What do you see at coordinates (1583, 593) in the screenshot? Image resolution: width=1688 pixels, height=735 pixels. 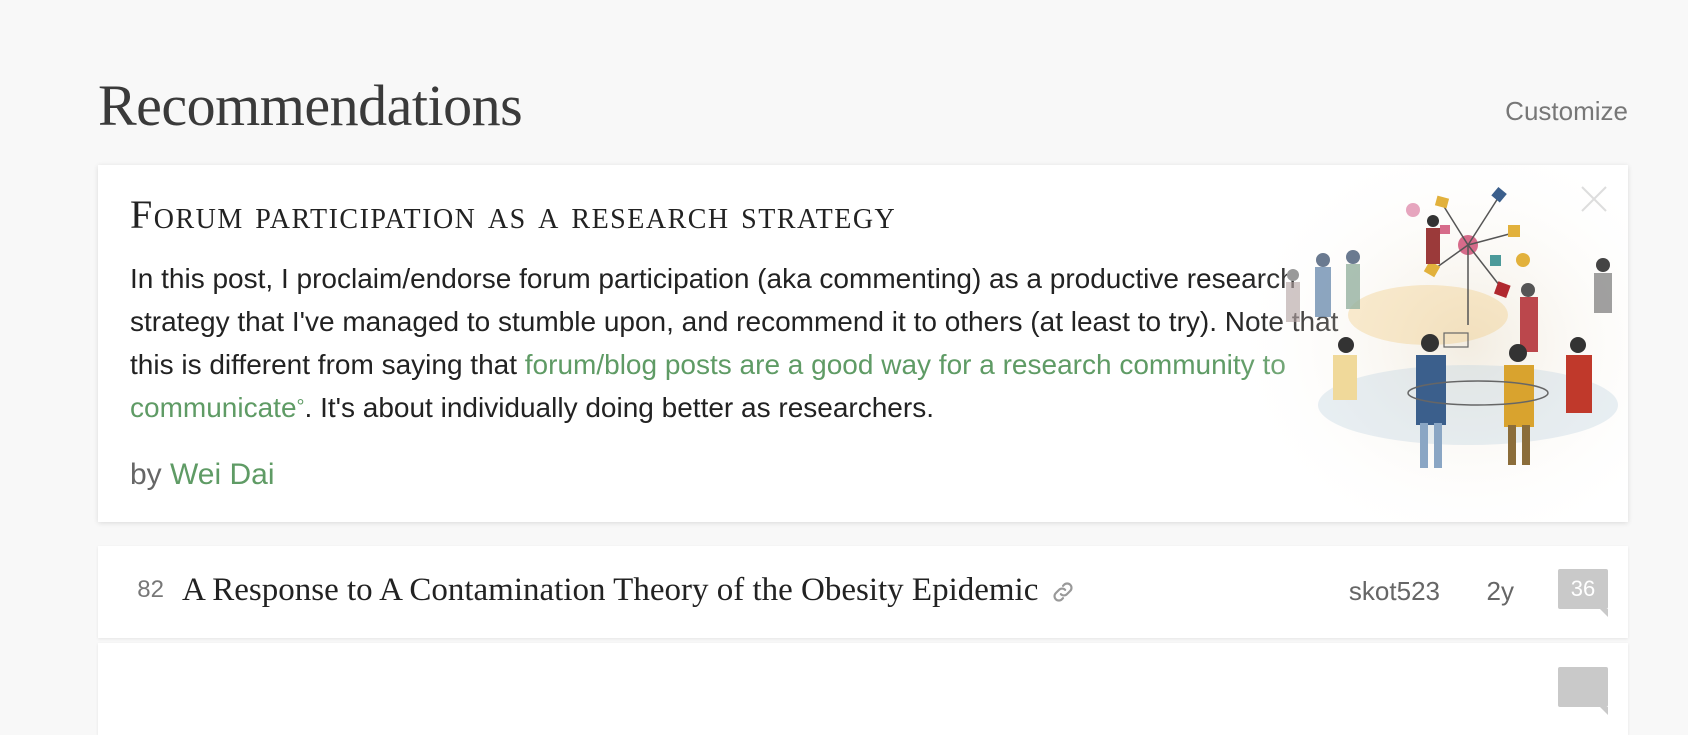 I see `comment-count-badge: 36` at bounding box center [1583, 593].